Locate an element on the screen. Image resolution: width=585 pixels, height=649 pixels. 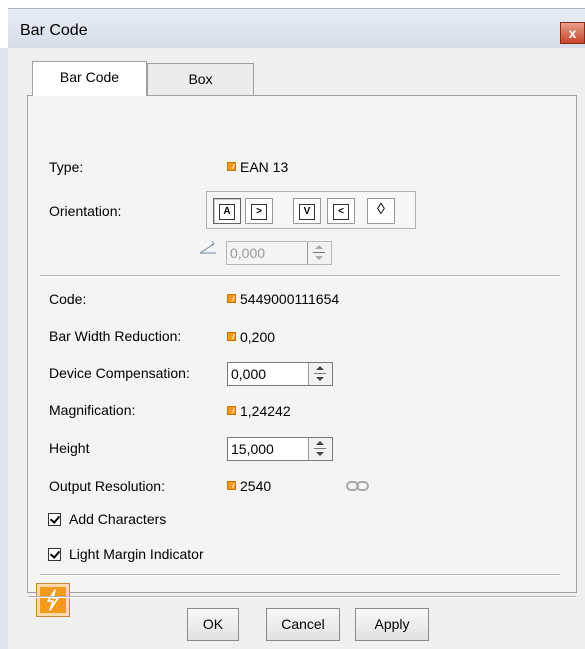
angle-spinner is located at coordinates (319, 253).